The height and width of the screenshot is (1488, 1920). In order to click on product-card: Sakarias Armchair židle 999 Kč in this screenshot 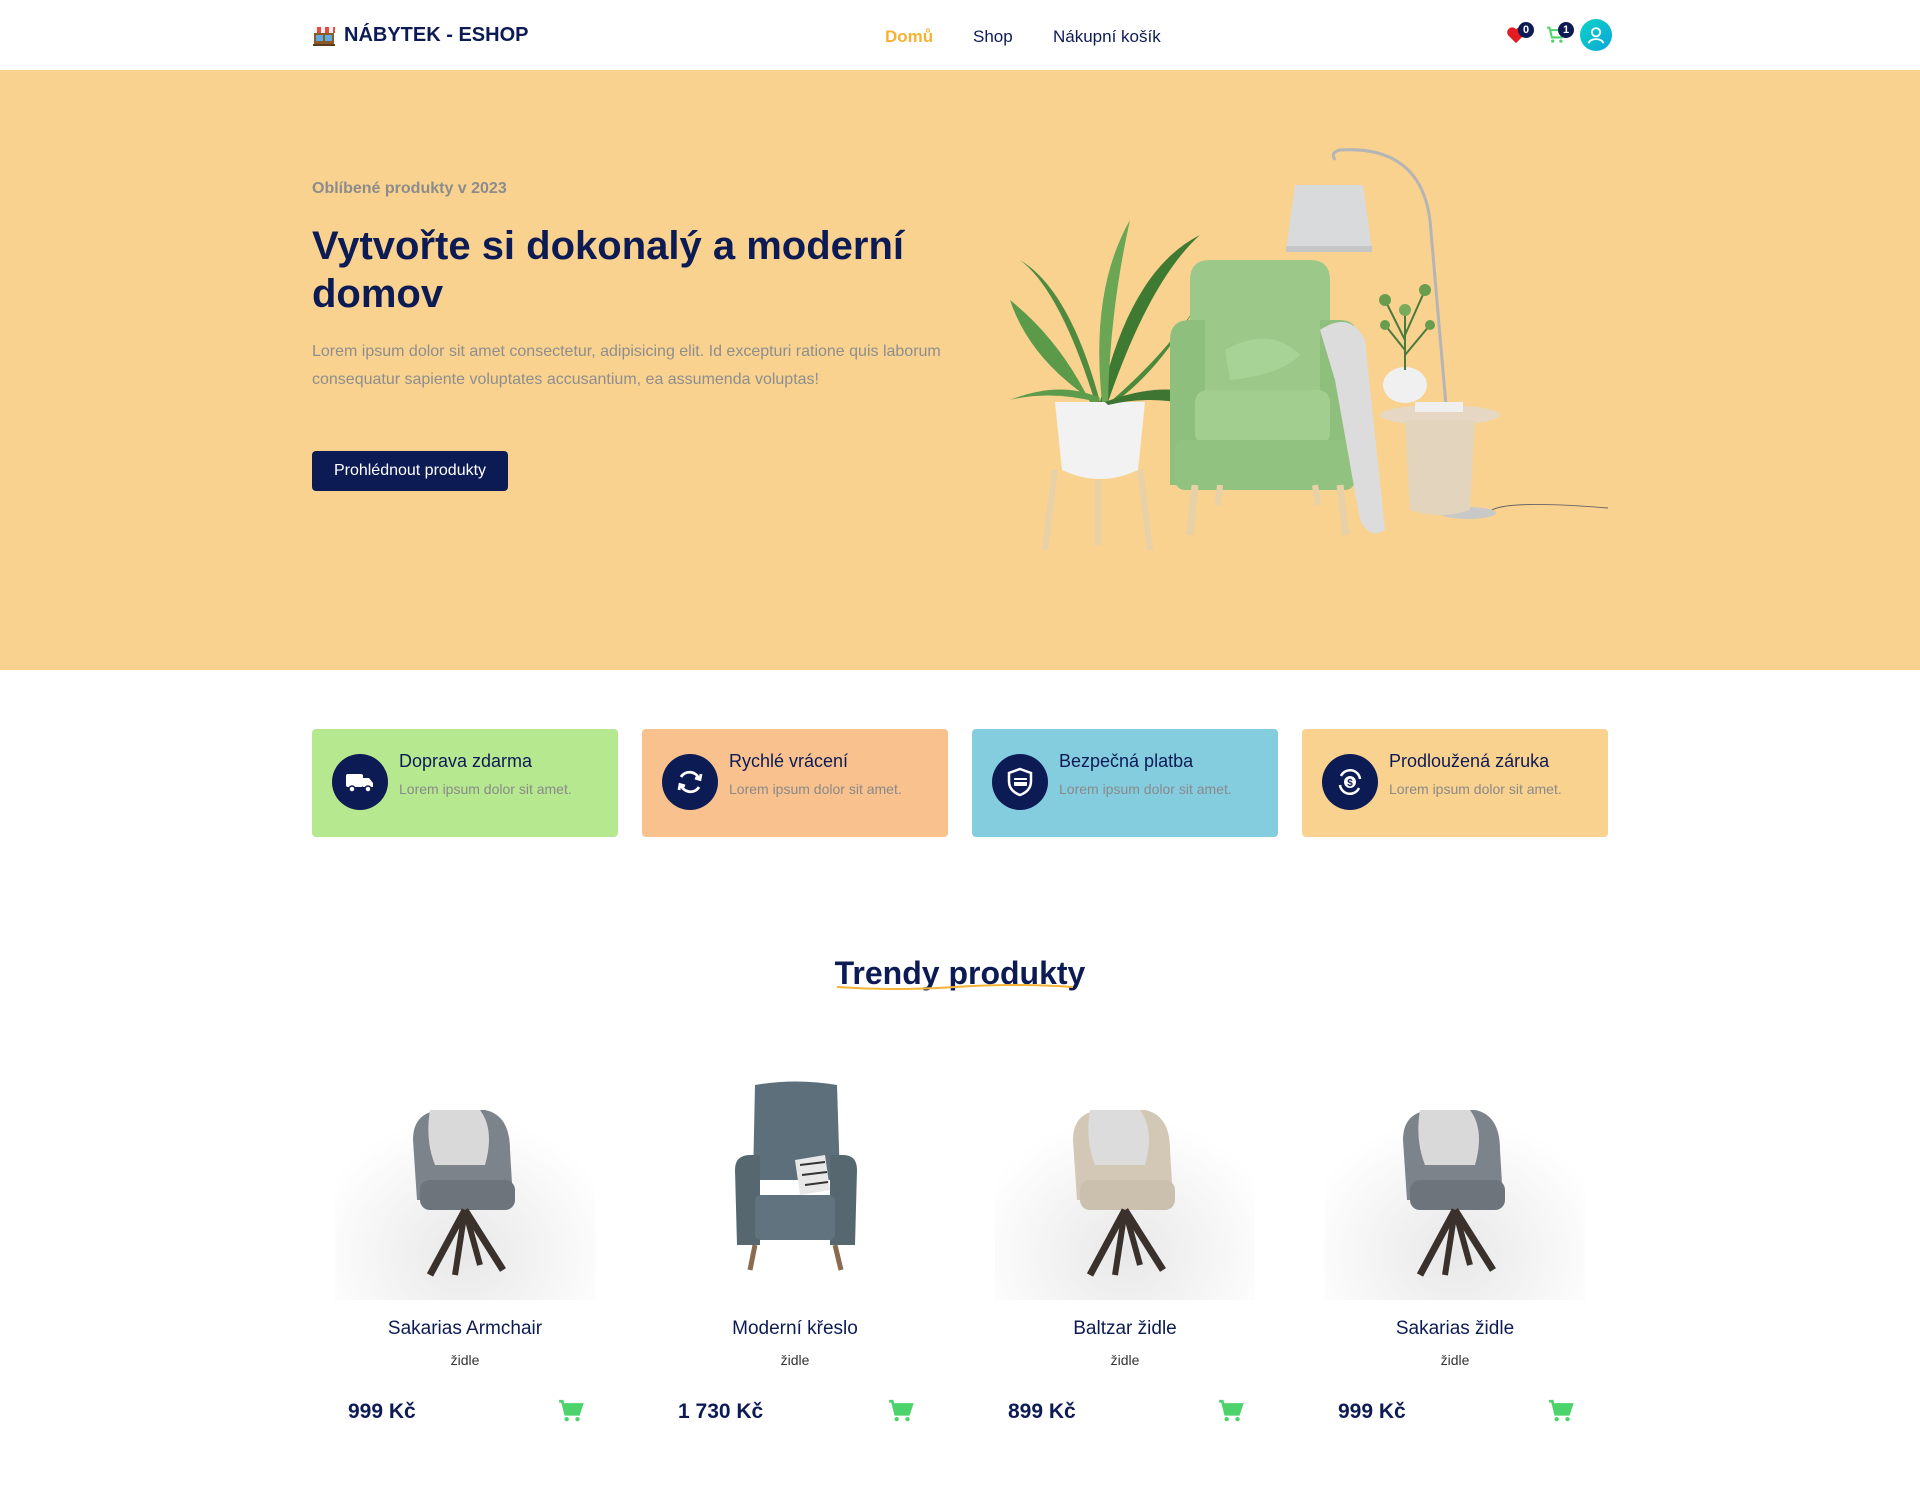, I will do `click(465, 1250)`.